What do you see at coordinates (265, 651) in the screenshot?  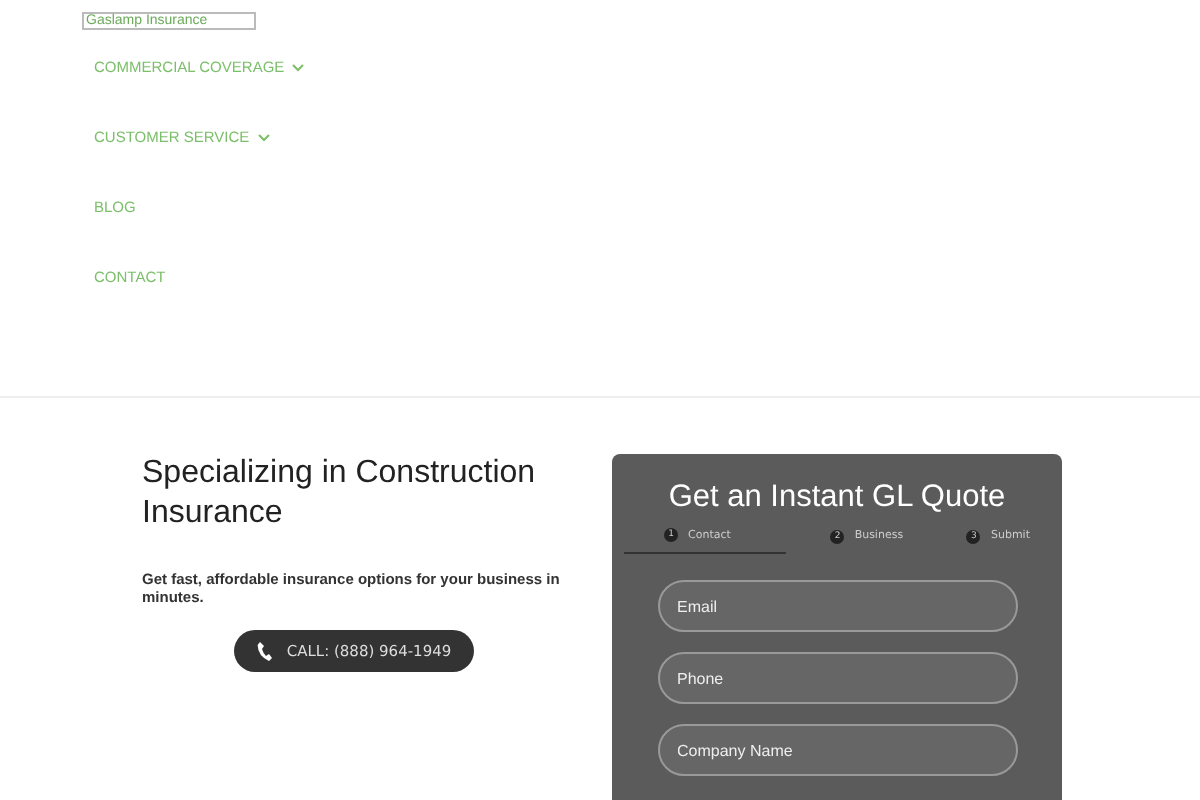 I see `phone-icon` at bounding box center [265, 651].